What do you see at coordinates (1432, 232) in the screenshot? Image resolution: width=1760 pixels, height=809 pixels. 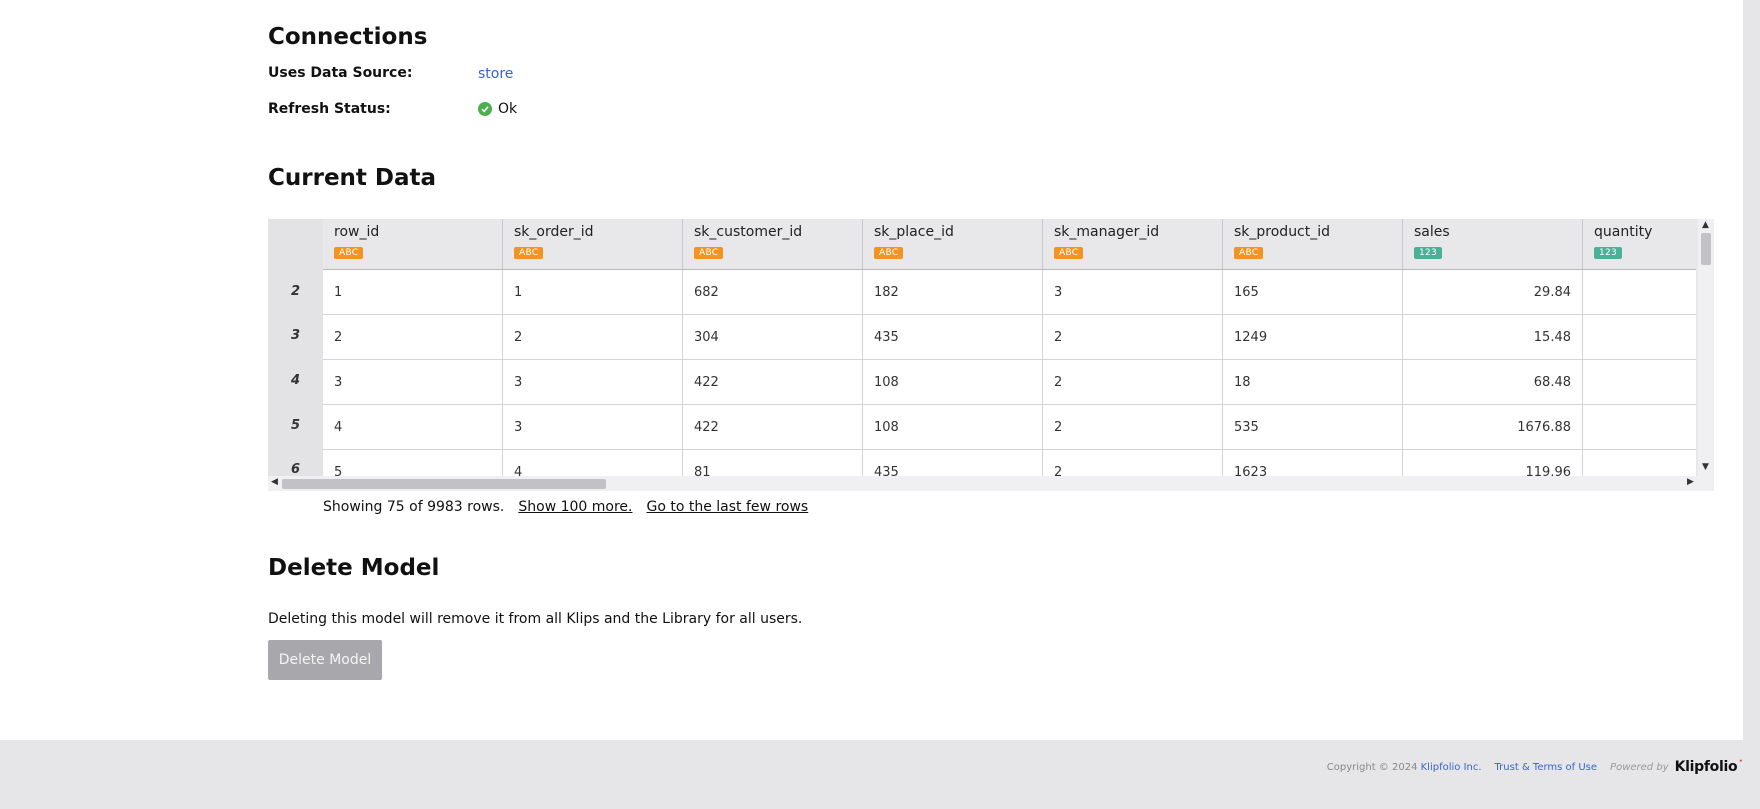 I see `column-name: sales` at bounding box center [1432, 232].